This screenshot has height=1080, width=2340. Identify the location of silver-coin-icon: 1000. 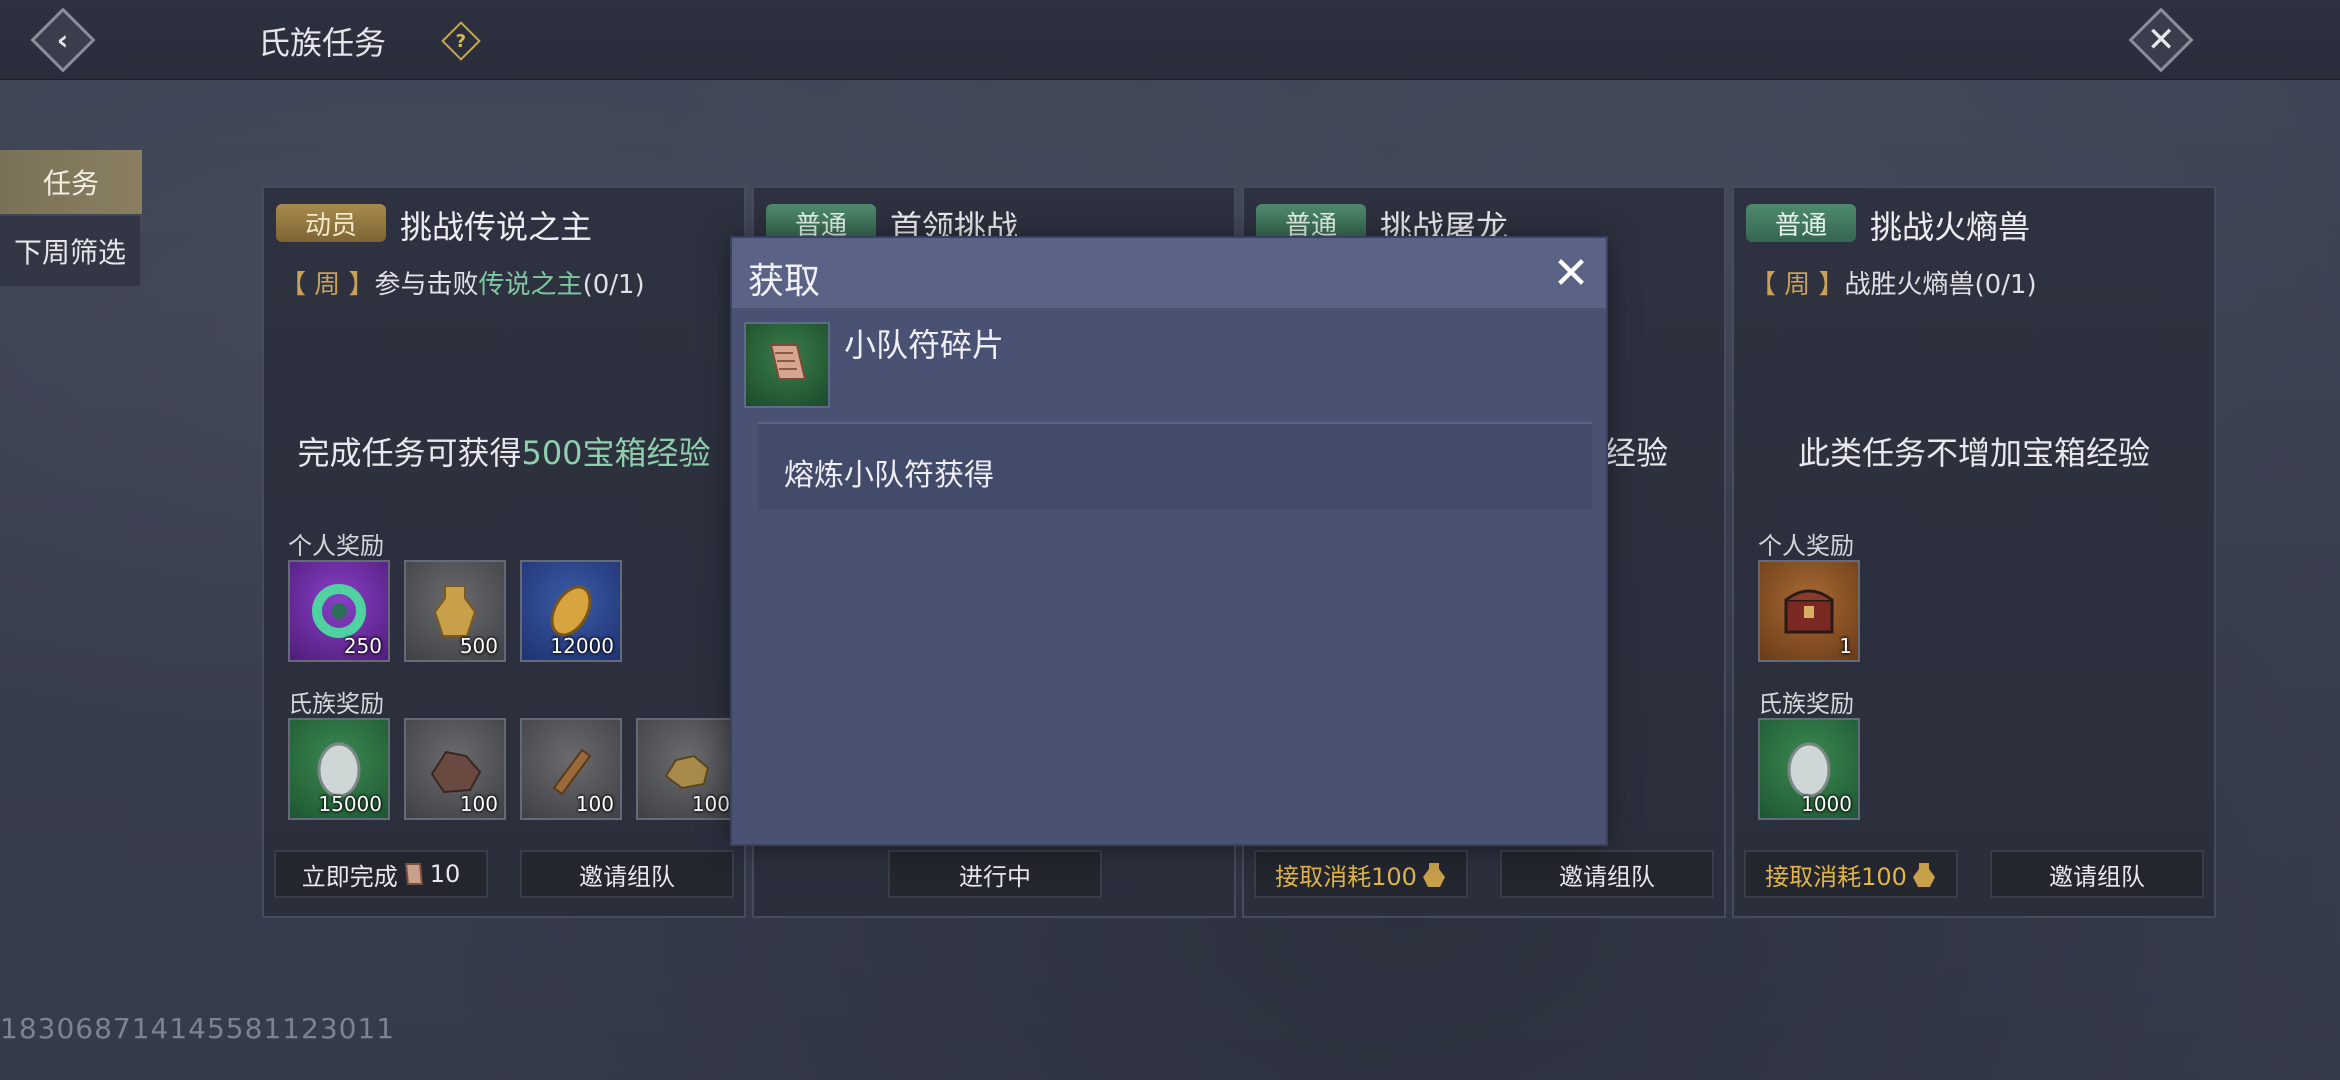
(1809, 769).